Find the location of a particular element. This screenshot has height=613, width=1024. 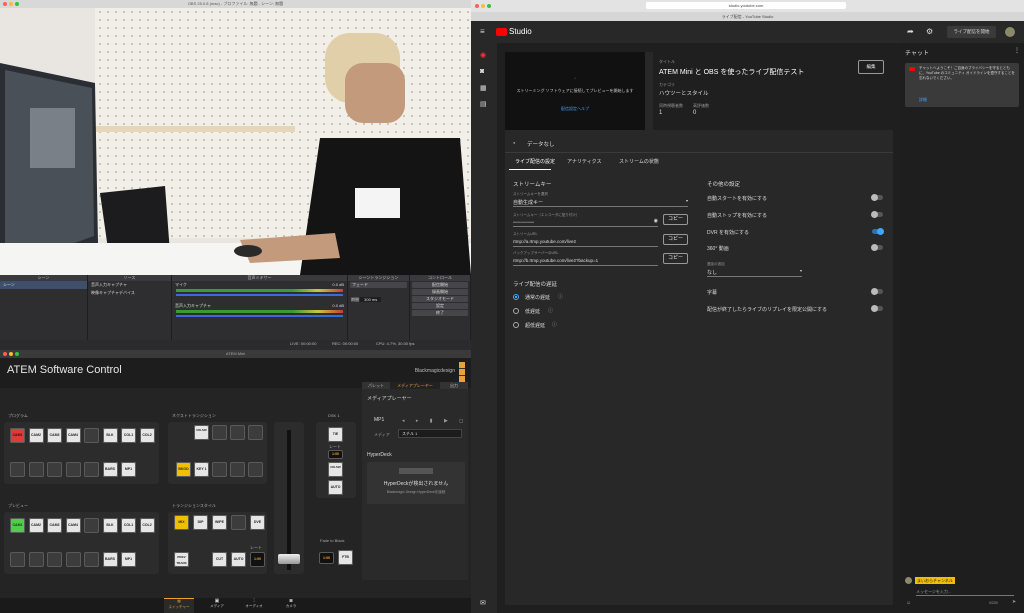

key1-button: KEY 1 is located at coordinates (201, 469).